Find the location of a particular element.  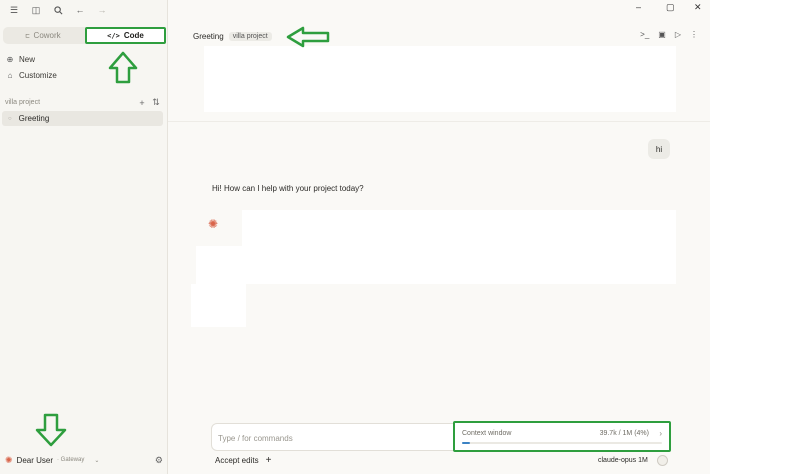

claude-spark-icon: ✺ is located at coordinates (213, 224).